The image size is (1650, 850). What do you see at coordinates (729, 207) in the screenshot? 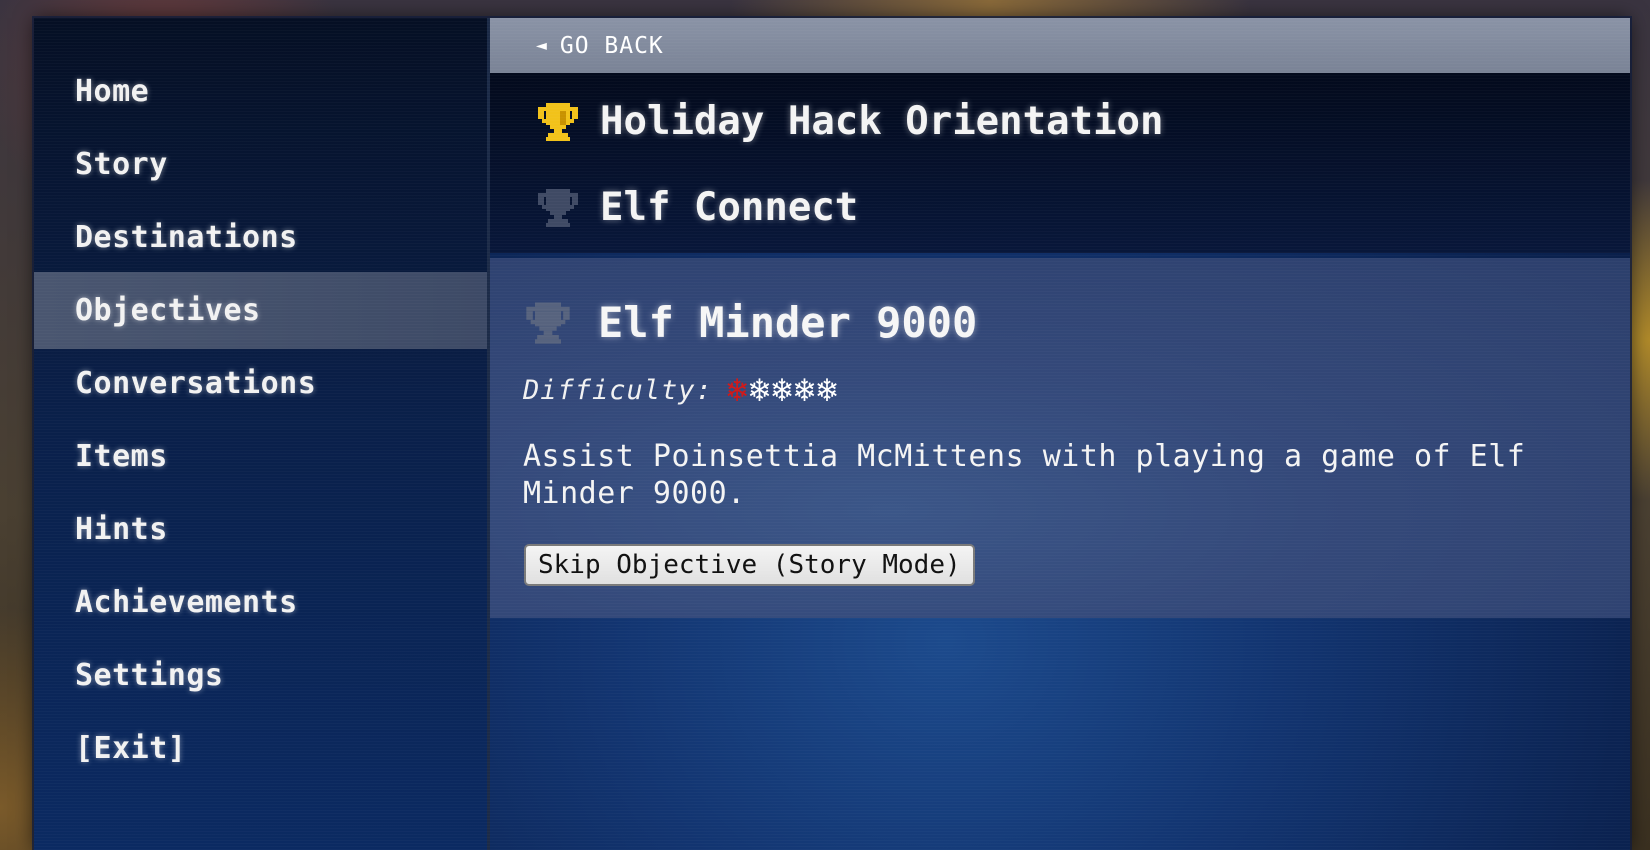
I see `objective-title: Elf Connect` at bounding box center [729, 207].